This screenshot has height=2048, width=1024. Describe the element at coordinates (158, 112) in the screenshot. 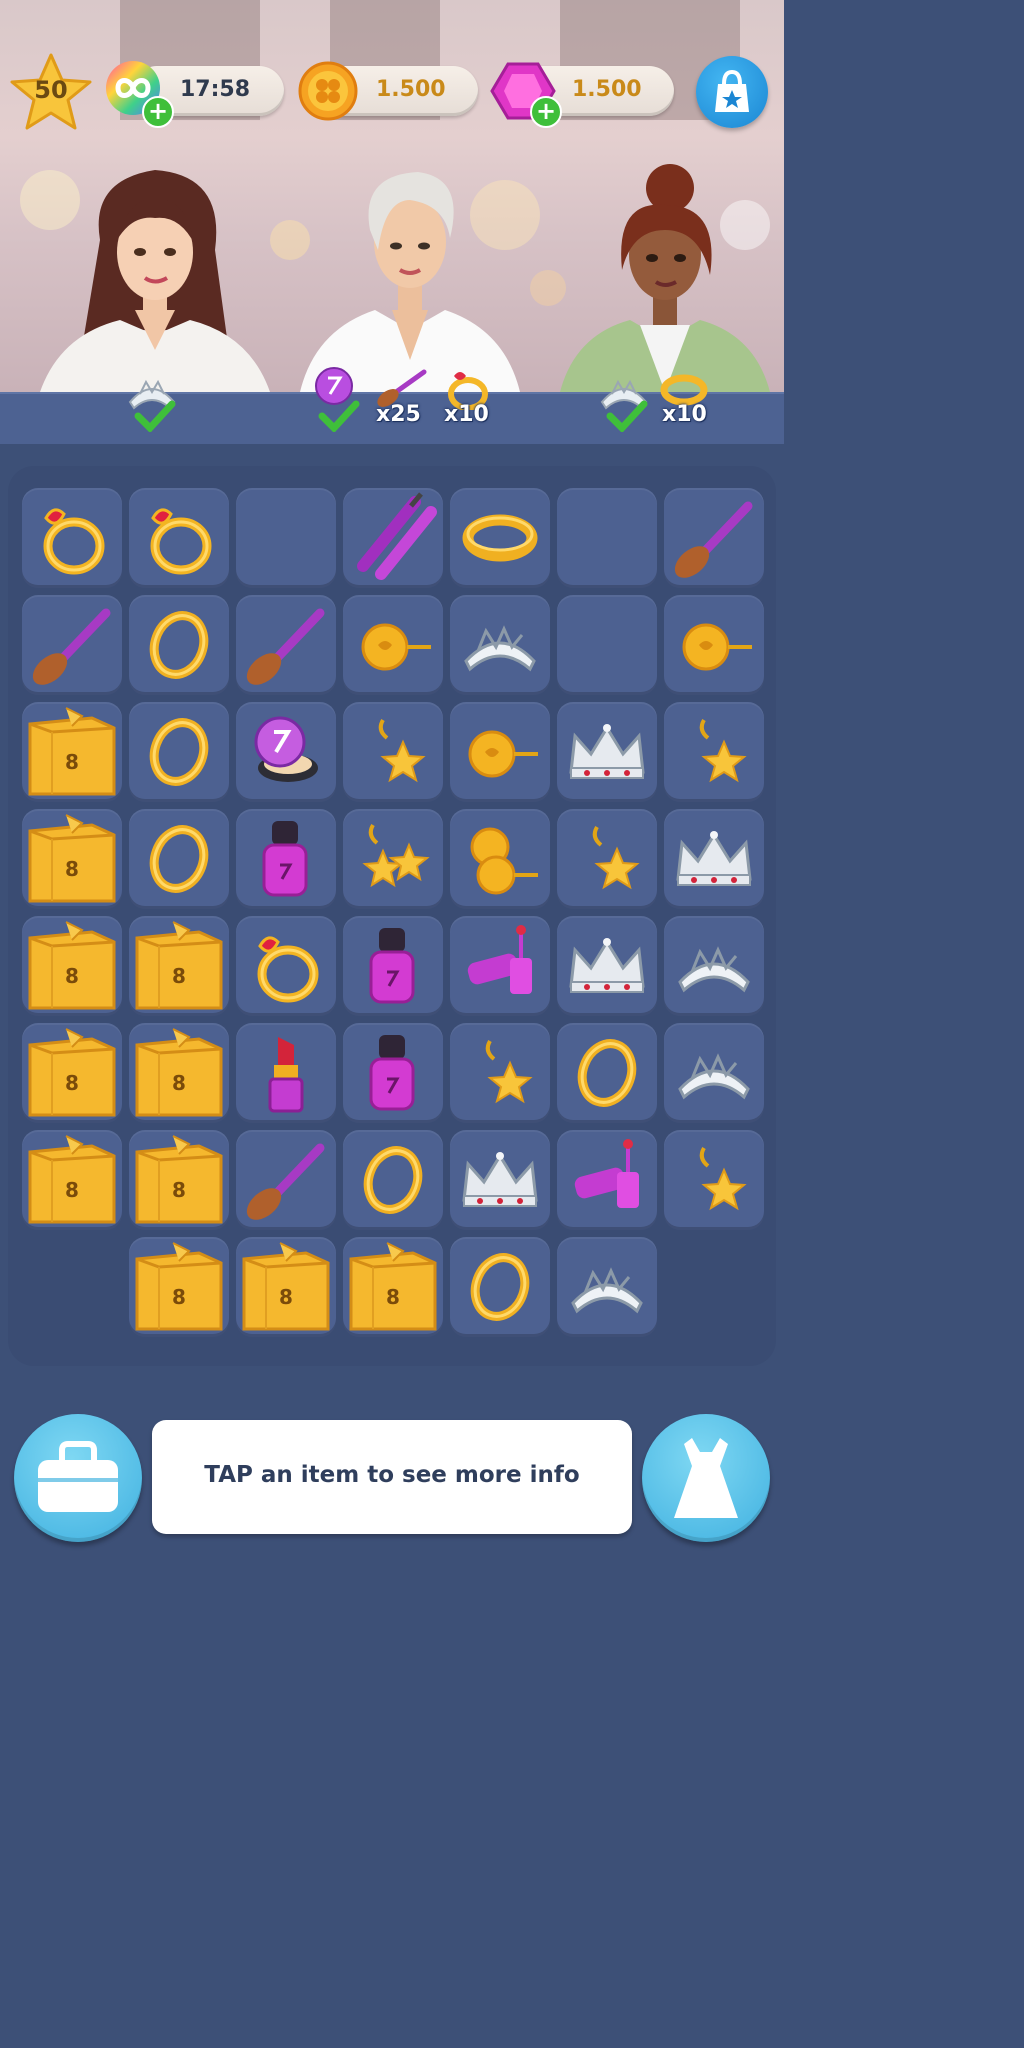

I see `add-energy-button: +` at that location.